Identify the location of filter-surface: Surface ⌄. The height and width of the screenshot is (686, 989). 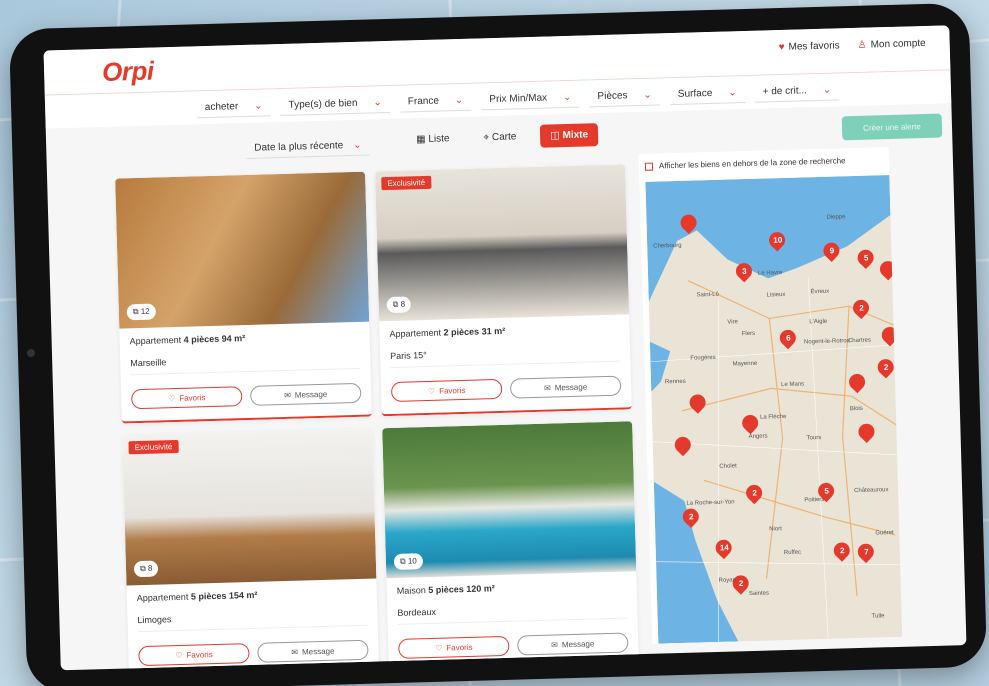
(707, 93).